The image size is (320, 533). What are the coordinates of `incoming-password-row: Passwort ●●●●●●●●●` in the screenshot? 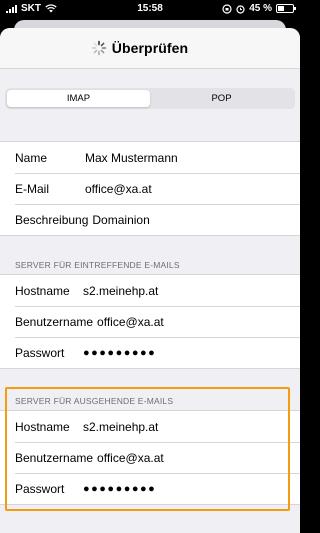 It's located at (150, 352).